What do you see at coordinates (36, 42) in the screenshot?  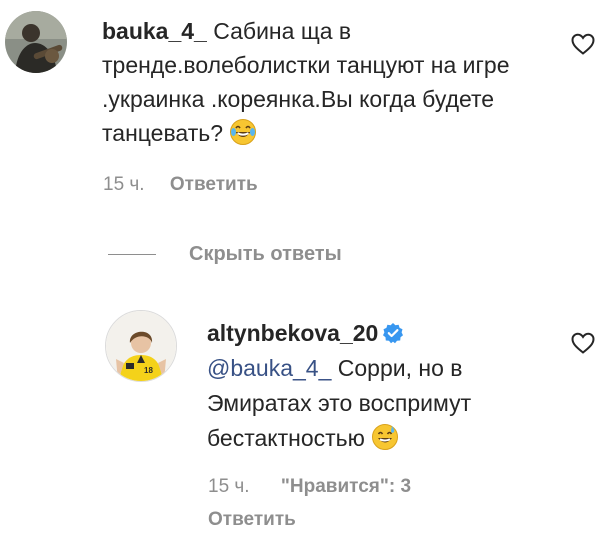 I see `avatar` at bounding box center [36, 42].